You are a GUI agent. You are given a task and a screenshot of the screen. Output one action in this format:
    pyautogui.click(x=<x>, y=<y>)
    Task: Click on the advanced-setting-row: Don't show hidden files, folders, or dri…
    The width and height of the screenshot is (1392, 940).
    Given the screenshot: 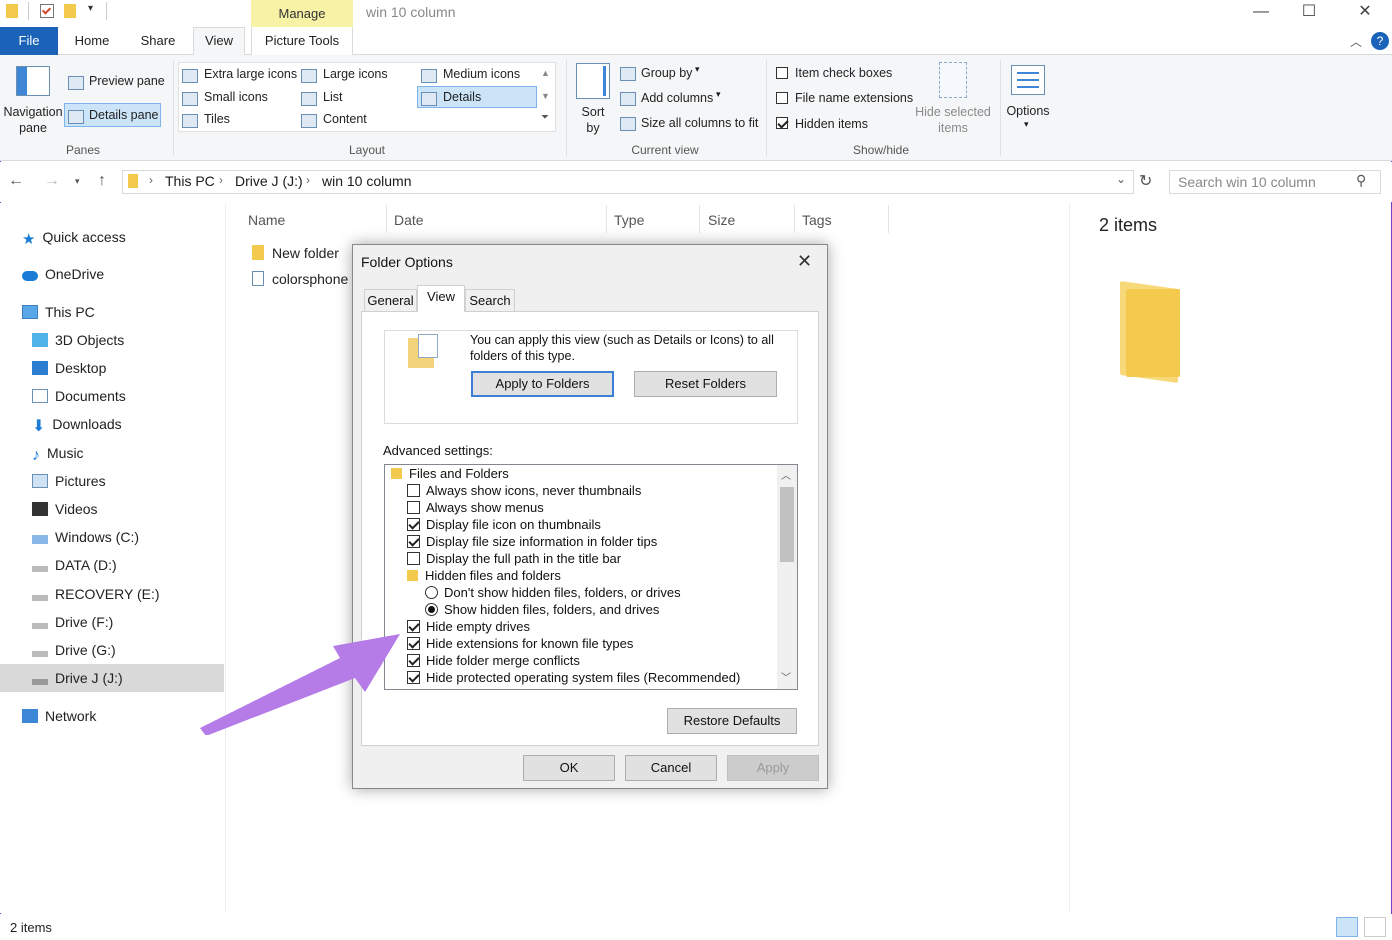 What is the action you would take?
    pyautogui.click(x=553, y=592)
    